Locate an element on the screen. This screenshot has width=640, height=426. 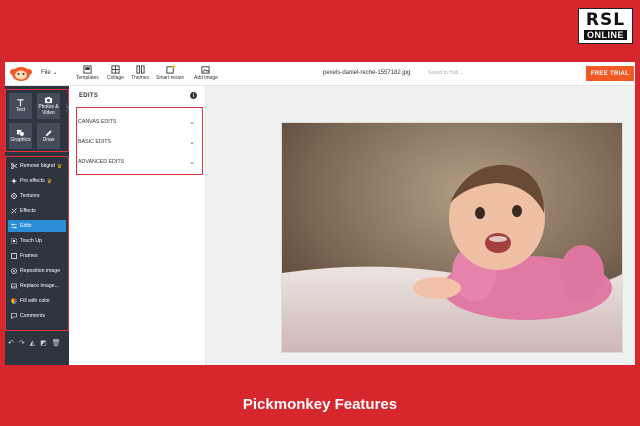
smart-resize-button: Smart resize is located at coordinates (170, 73).